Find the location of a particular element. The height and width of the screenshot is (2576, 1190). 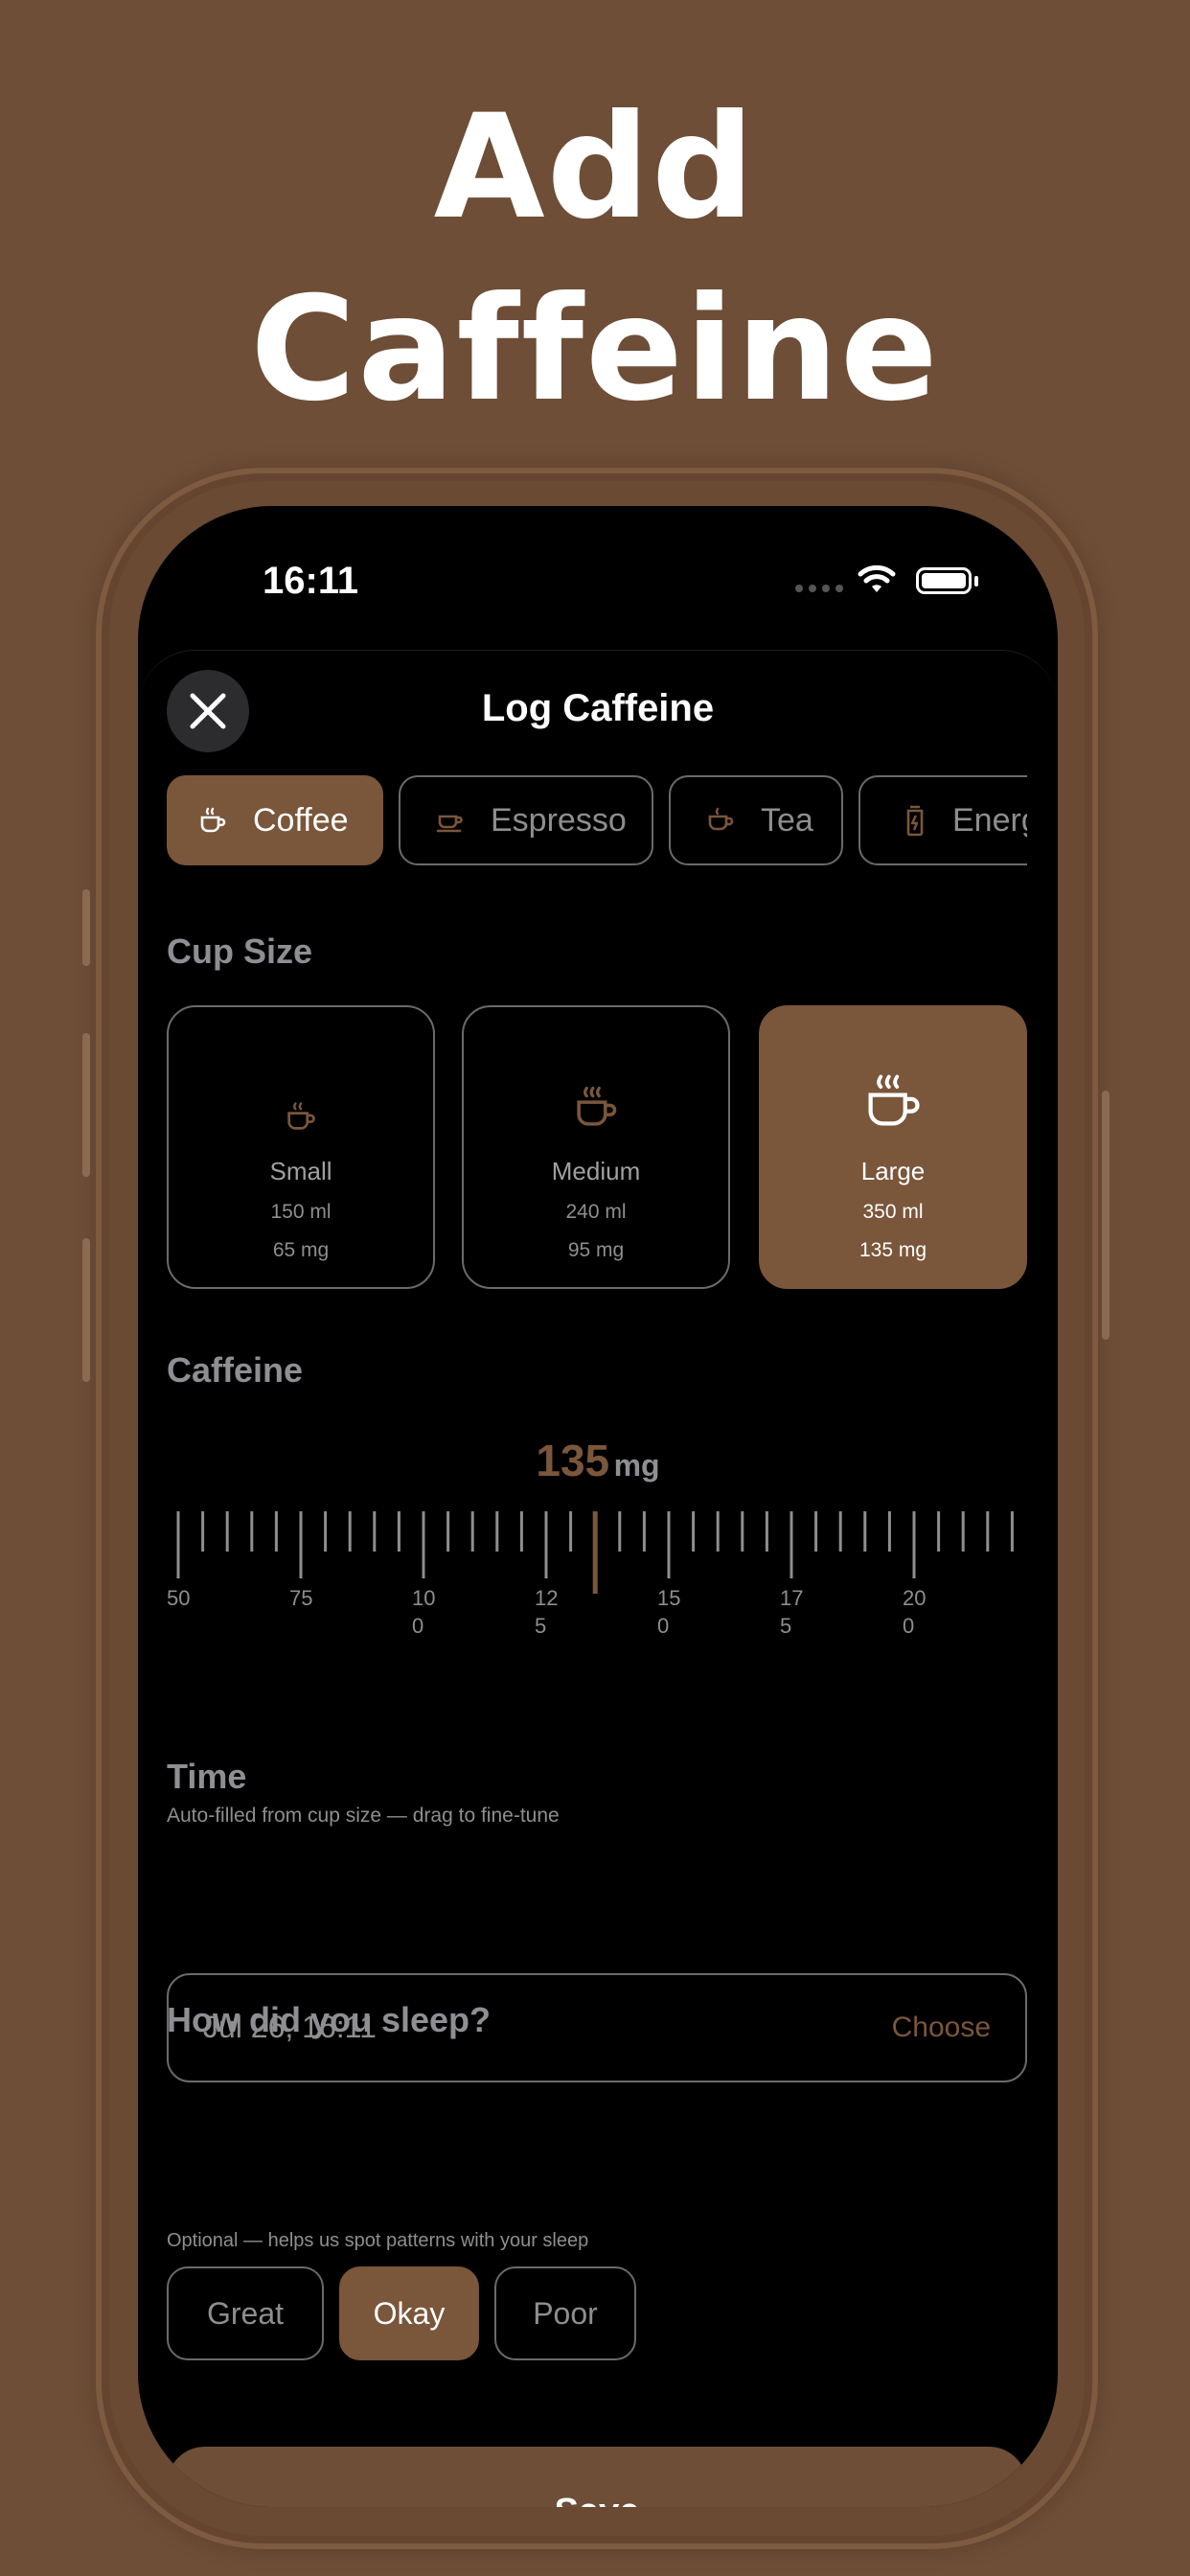

cup-size-volume: 150 ml is located at coordinates (301, 1212).